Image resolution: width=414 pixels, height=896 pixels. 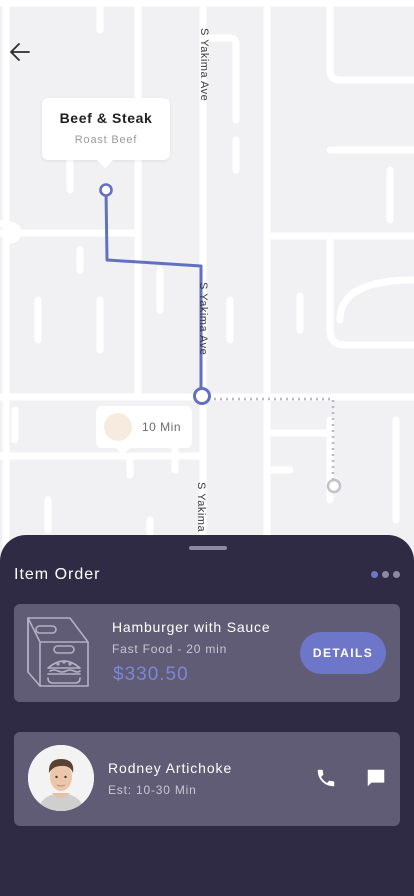 What do you see at coordinates (201, 507) in the screenshot?
I see `street-label: S Yakima` at bounding box center [201, 507].